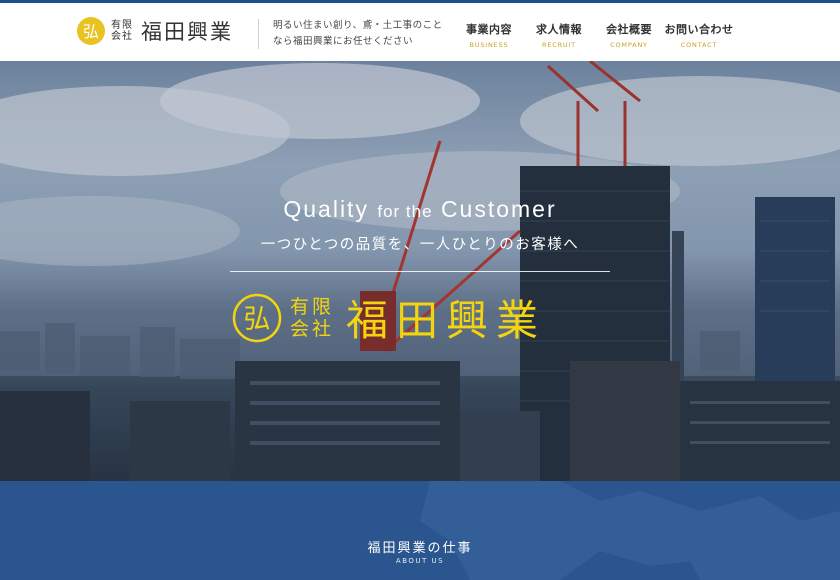  Describe the element at coordinates (420, 209) in the screenshot. I see `hero-title: Quality for the Customer` at that location.